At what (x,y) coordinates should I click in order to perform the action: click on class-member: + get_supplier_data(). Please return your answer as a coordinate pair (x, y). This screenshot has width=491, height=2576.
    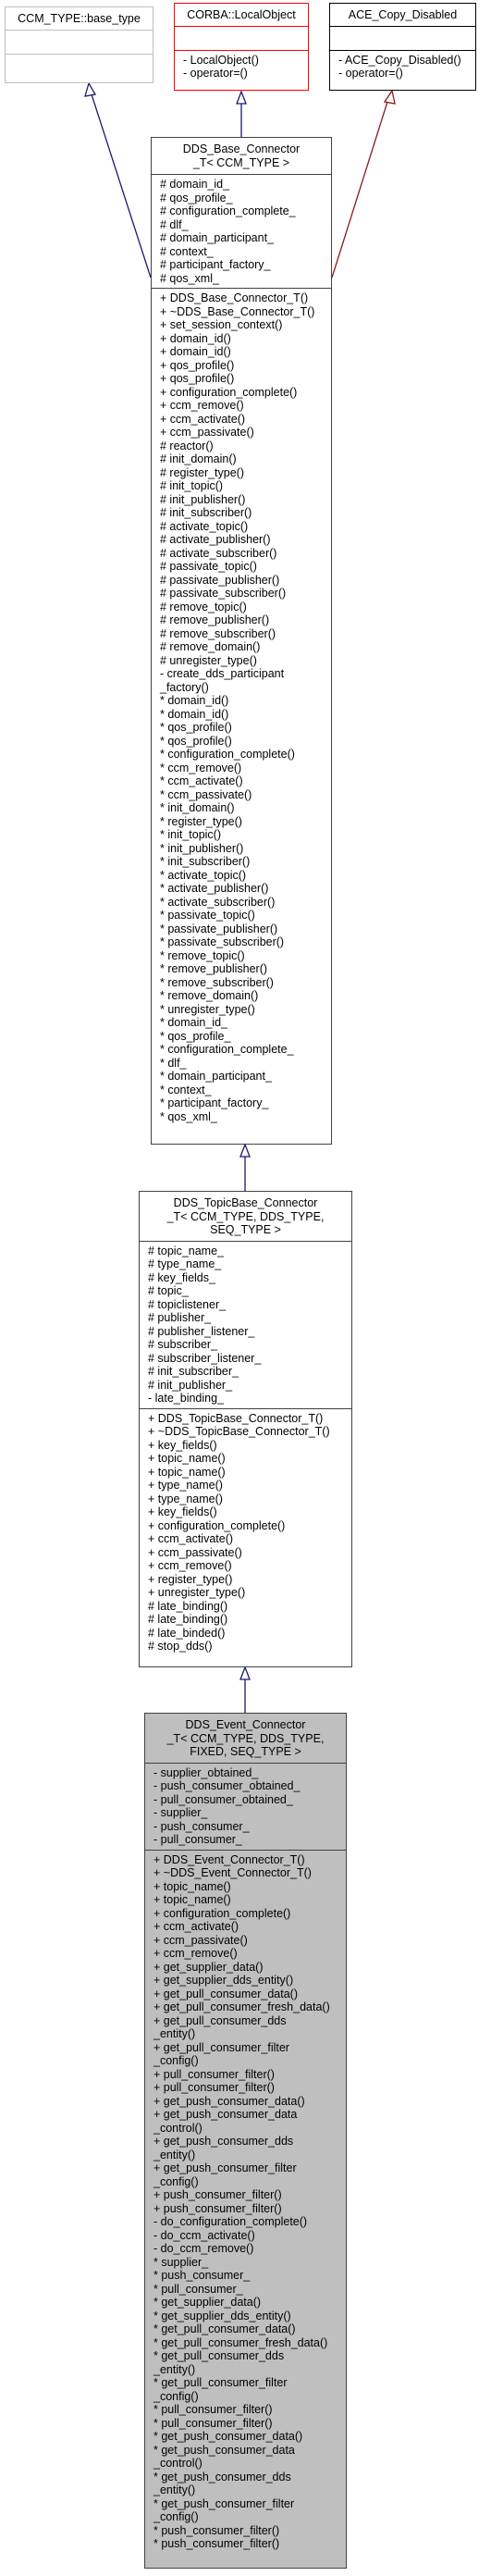
    Looking at the image, I should click on (246, 1968).